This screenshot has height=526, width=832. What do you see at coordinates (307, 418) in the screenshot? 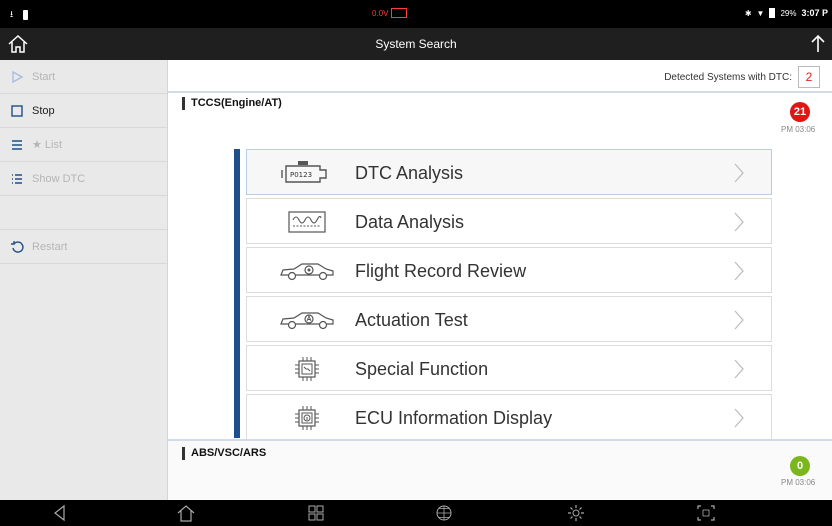
I see `chip-info-icon` at bounding box center [307, 418].